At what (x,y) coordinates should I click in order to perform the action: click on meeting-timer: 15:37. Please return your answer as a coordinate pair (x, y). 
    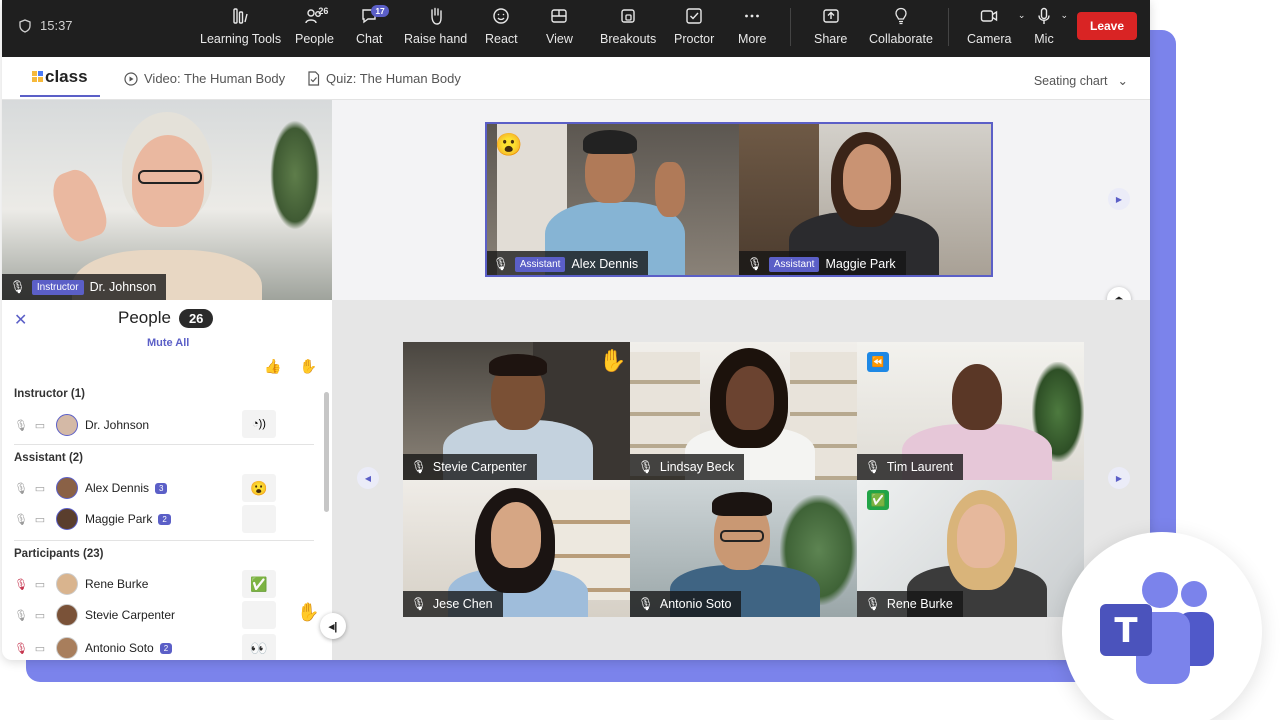
    Looking at the image, I should click on (45, 25).